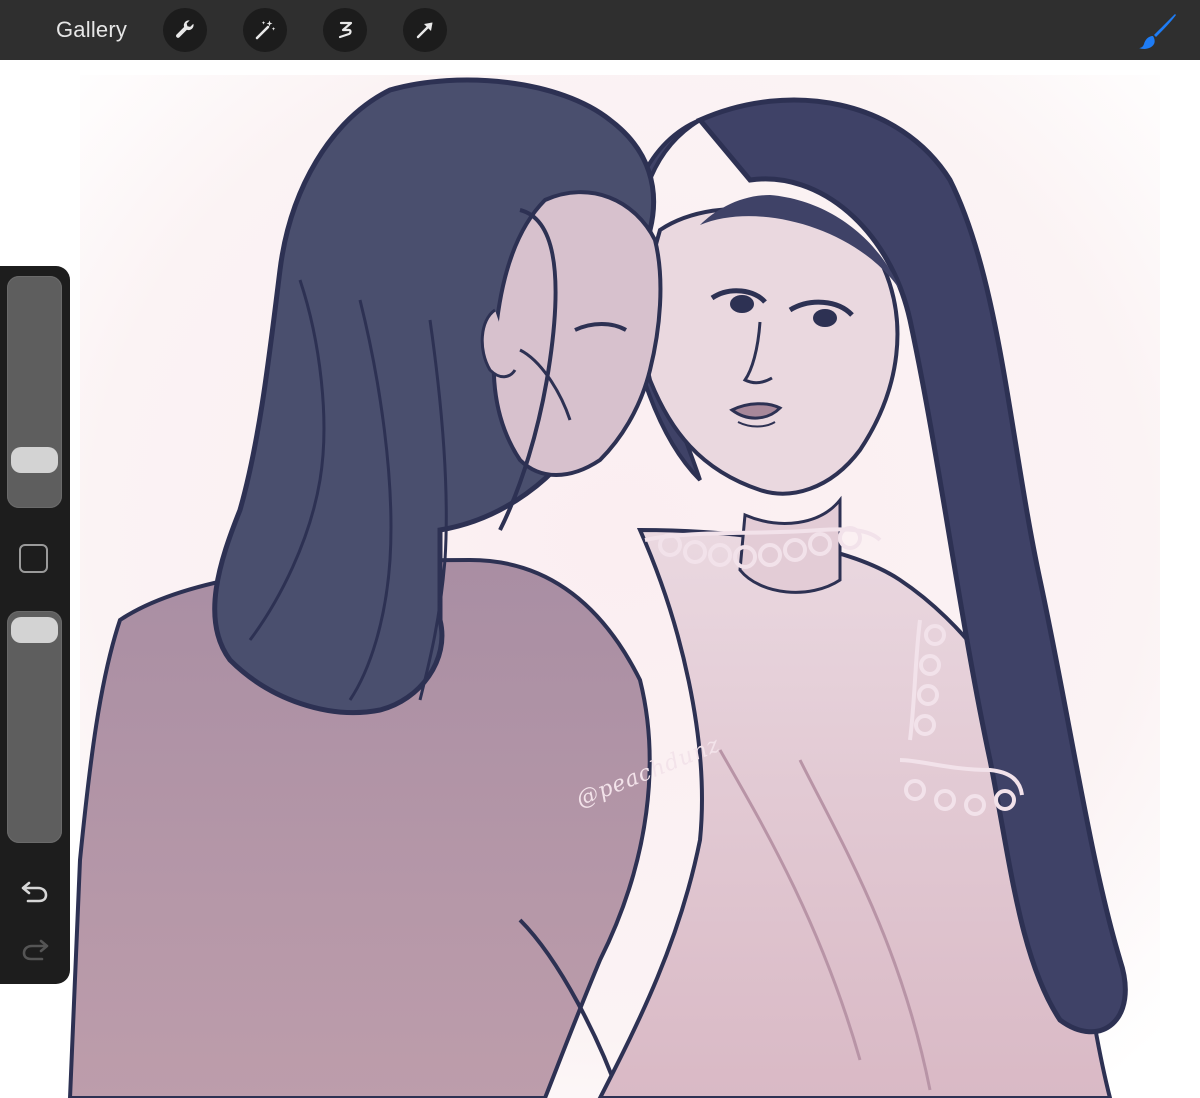 The width and height of the screenshot is (1200, 1098). I want to click on adjustments-button, so click(265, 30).